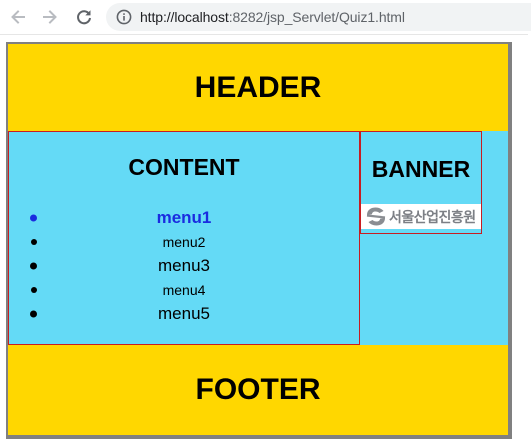  I want to click on banner-title: BANNER, so click(421, 169).